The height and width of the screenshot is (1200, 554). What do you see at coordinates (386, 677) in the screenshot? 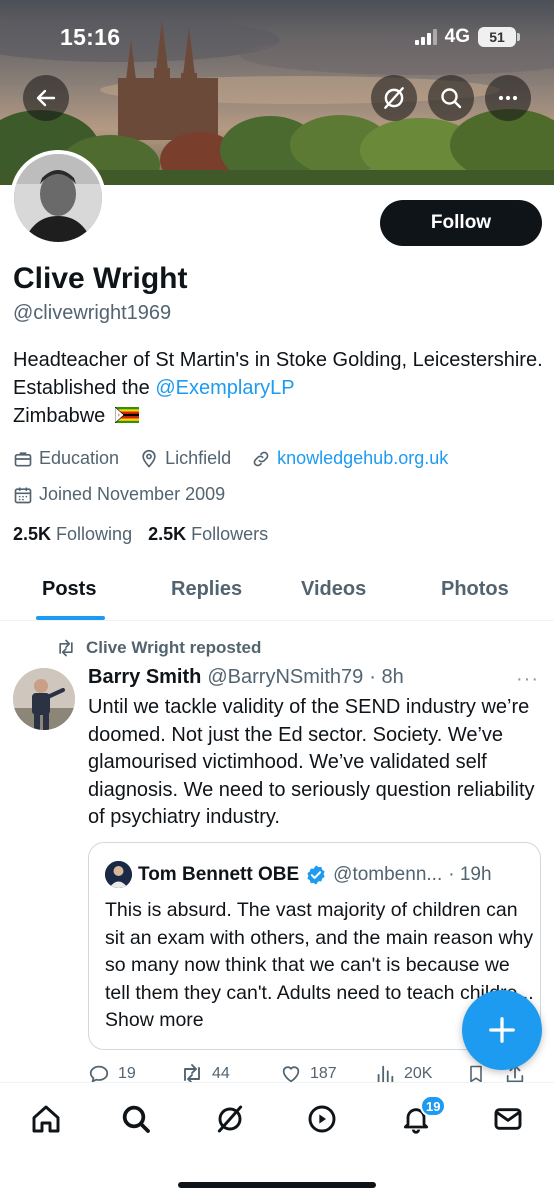
I see `post-time: · 8h` at bounding box center [386, 677].